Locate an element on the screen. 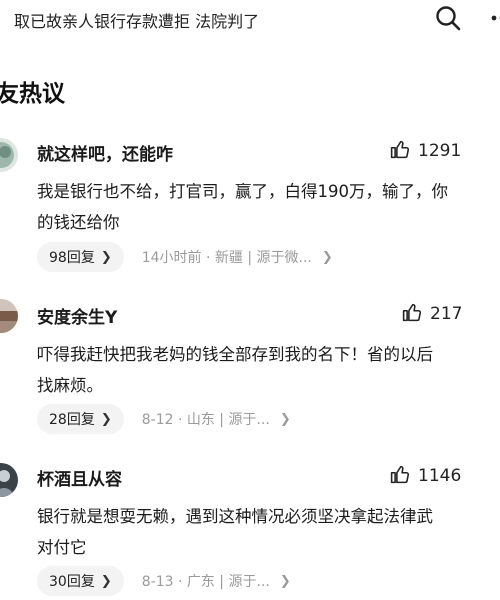 Image resolution: width=500 pixels, height=600 pixels. reply-count: 28回复 is located at coordinates (72, 420).